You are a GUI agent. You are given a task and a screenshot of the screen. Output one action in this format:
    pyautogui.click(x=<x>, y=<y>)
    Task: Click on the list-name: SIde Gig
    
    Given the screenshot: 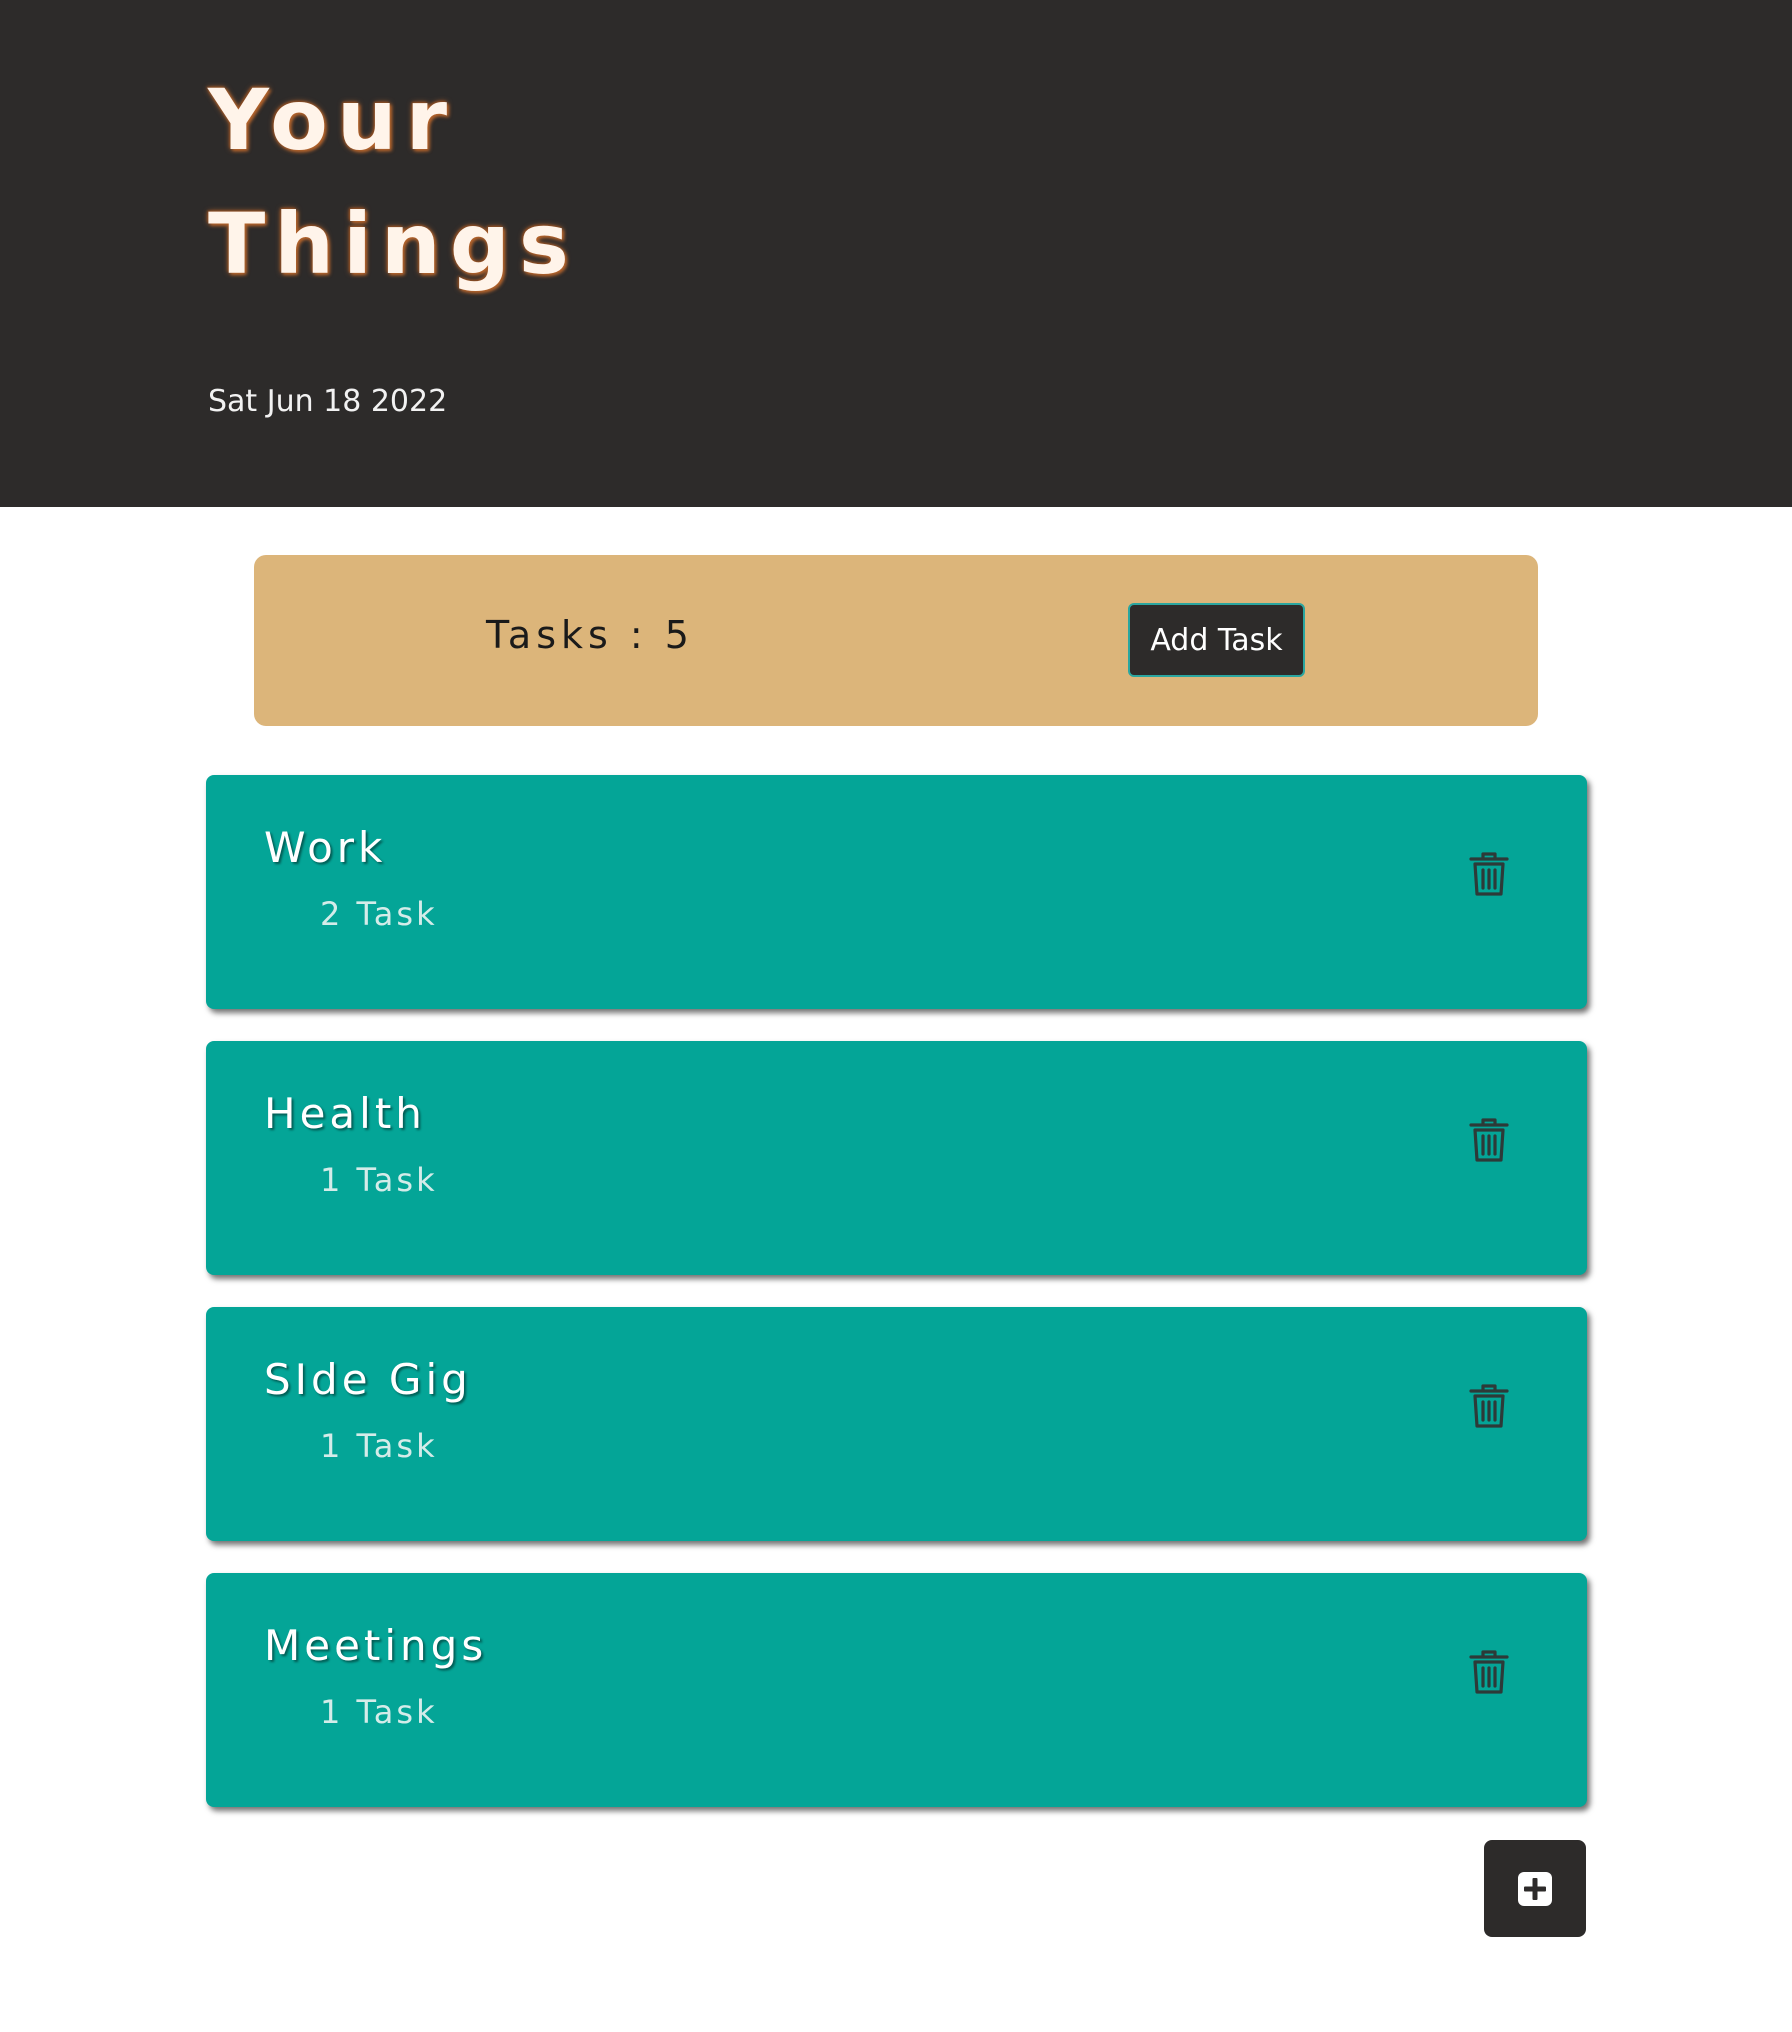 What is the action you would take?
    pyautogui.click(x=368, y=1379)
    